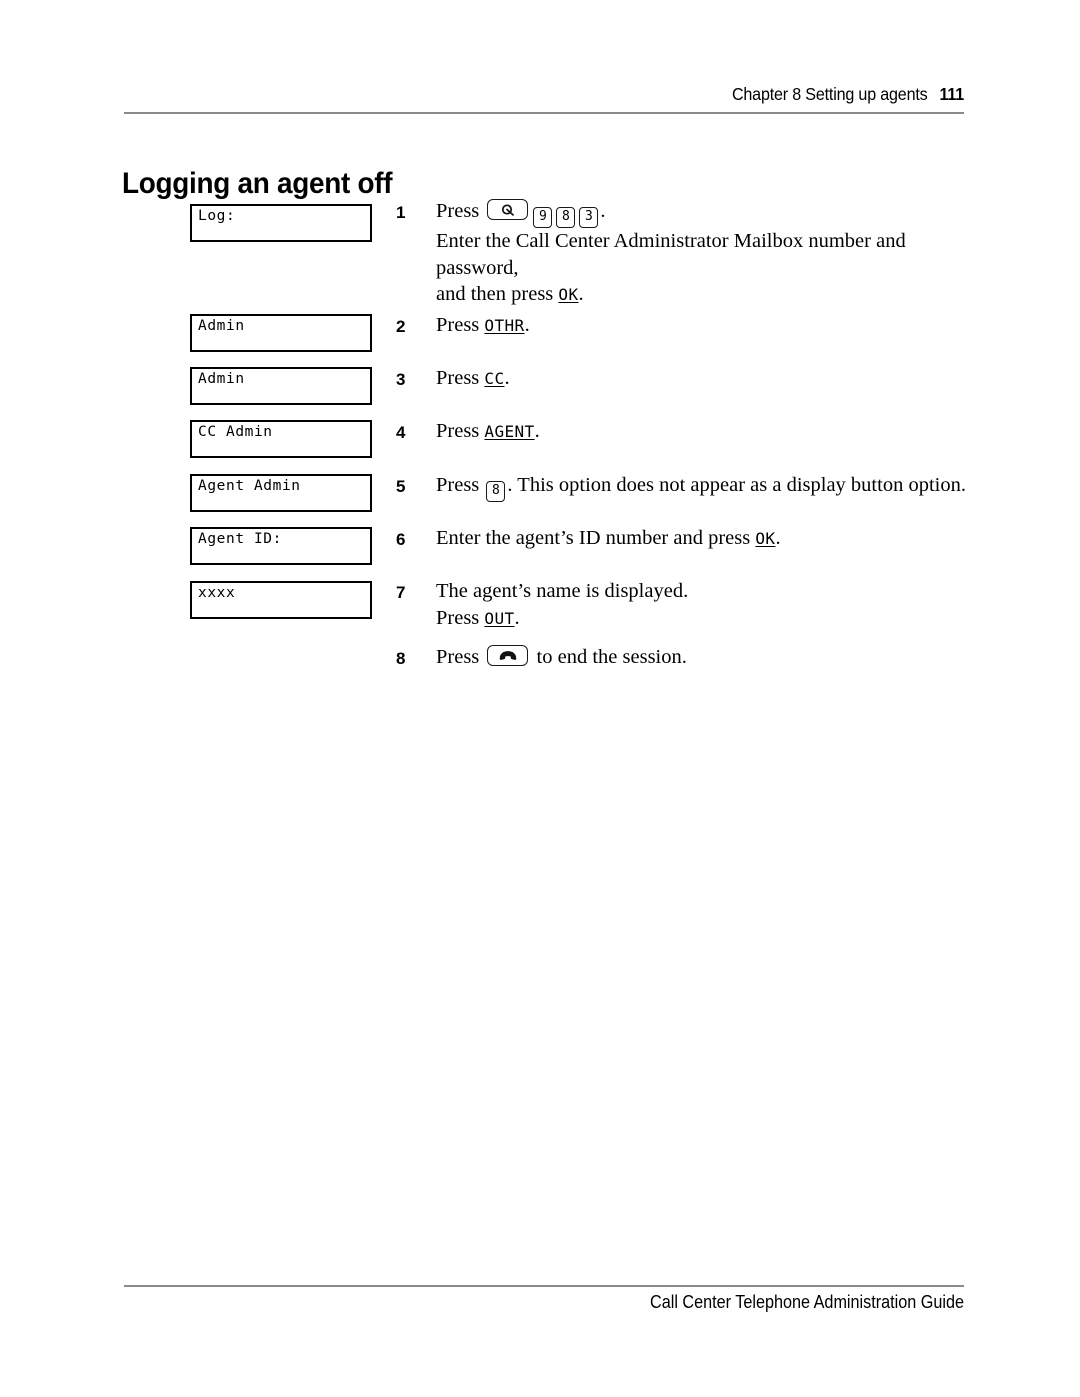 Image resolution: width=1080 pixels, height=1397 pixels. Describe the element at coordinates (701, 213) in the screenshot. I see `step-line: Press 983.` at that location.